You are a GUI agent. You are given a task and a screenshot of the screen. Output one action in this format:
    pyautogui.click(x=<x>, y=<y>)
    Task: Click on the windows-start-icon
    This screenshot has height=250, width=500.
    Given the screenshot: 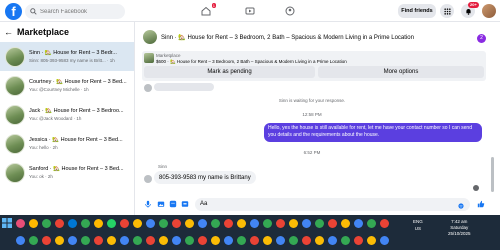 What is the action you would take?
    pyautogui.click(x=7, y=223)
    